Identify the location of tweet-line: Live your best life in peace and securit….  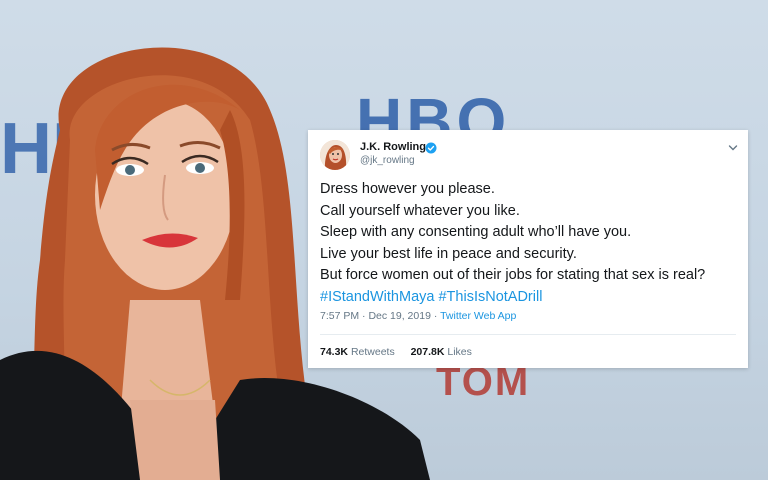
(448, 253).